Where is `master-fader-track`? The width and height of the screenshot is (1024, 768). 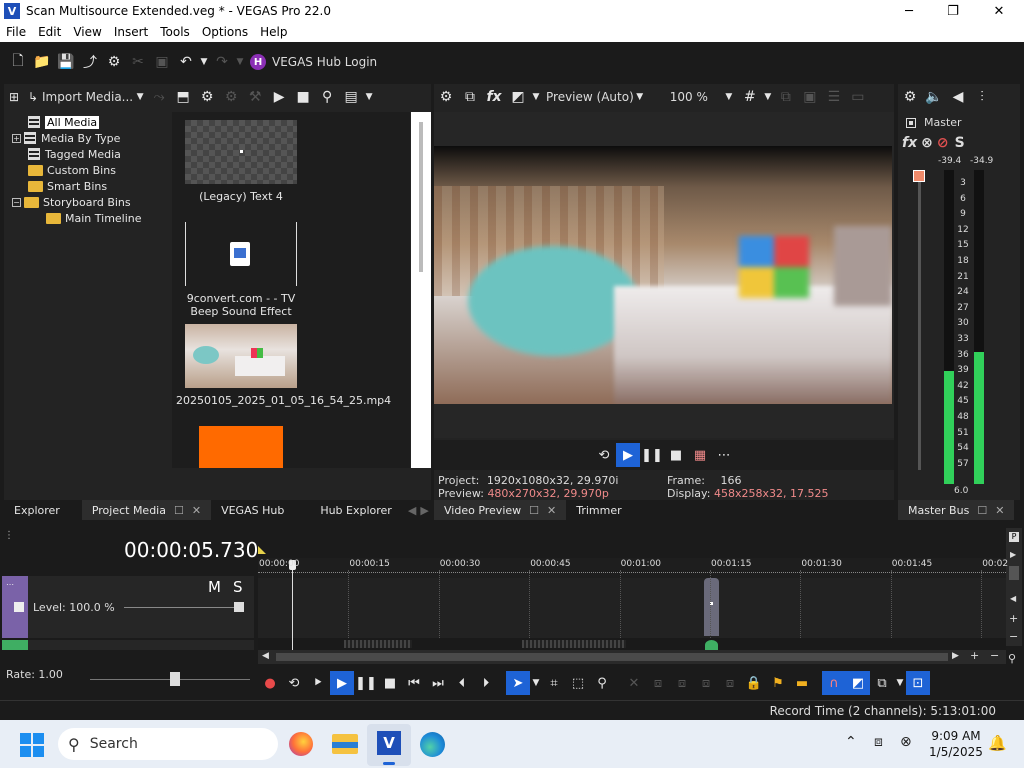 master-fader-track is located at coordinates (919, 320).